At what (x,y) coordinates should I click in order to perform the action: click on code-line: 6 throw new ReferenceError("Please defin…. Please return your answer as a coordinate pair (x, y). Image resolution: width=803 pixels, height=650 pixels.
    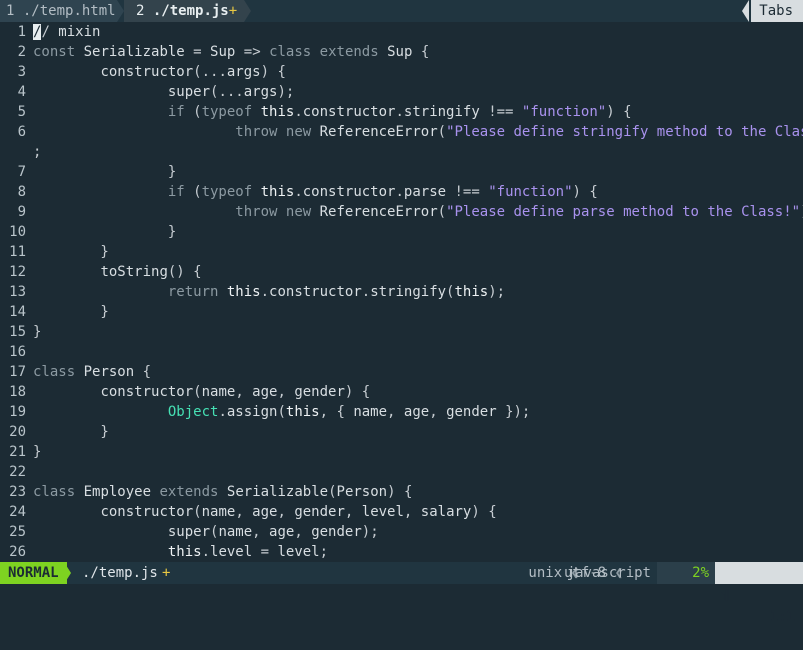
    Looking at the image, I should click on (401, 132).